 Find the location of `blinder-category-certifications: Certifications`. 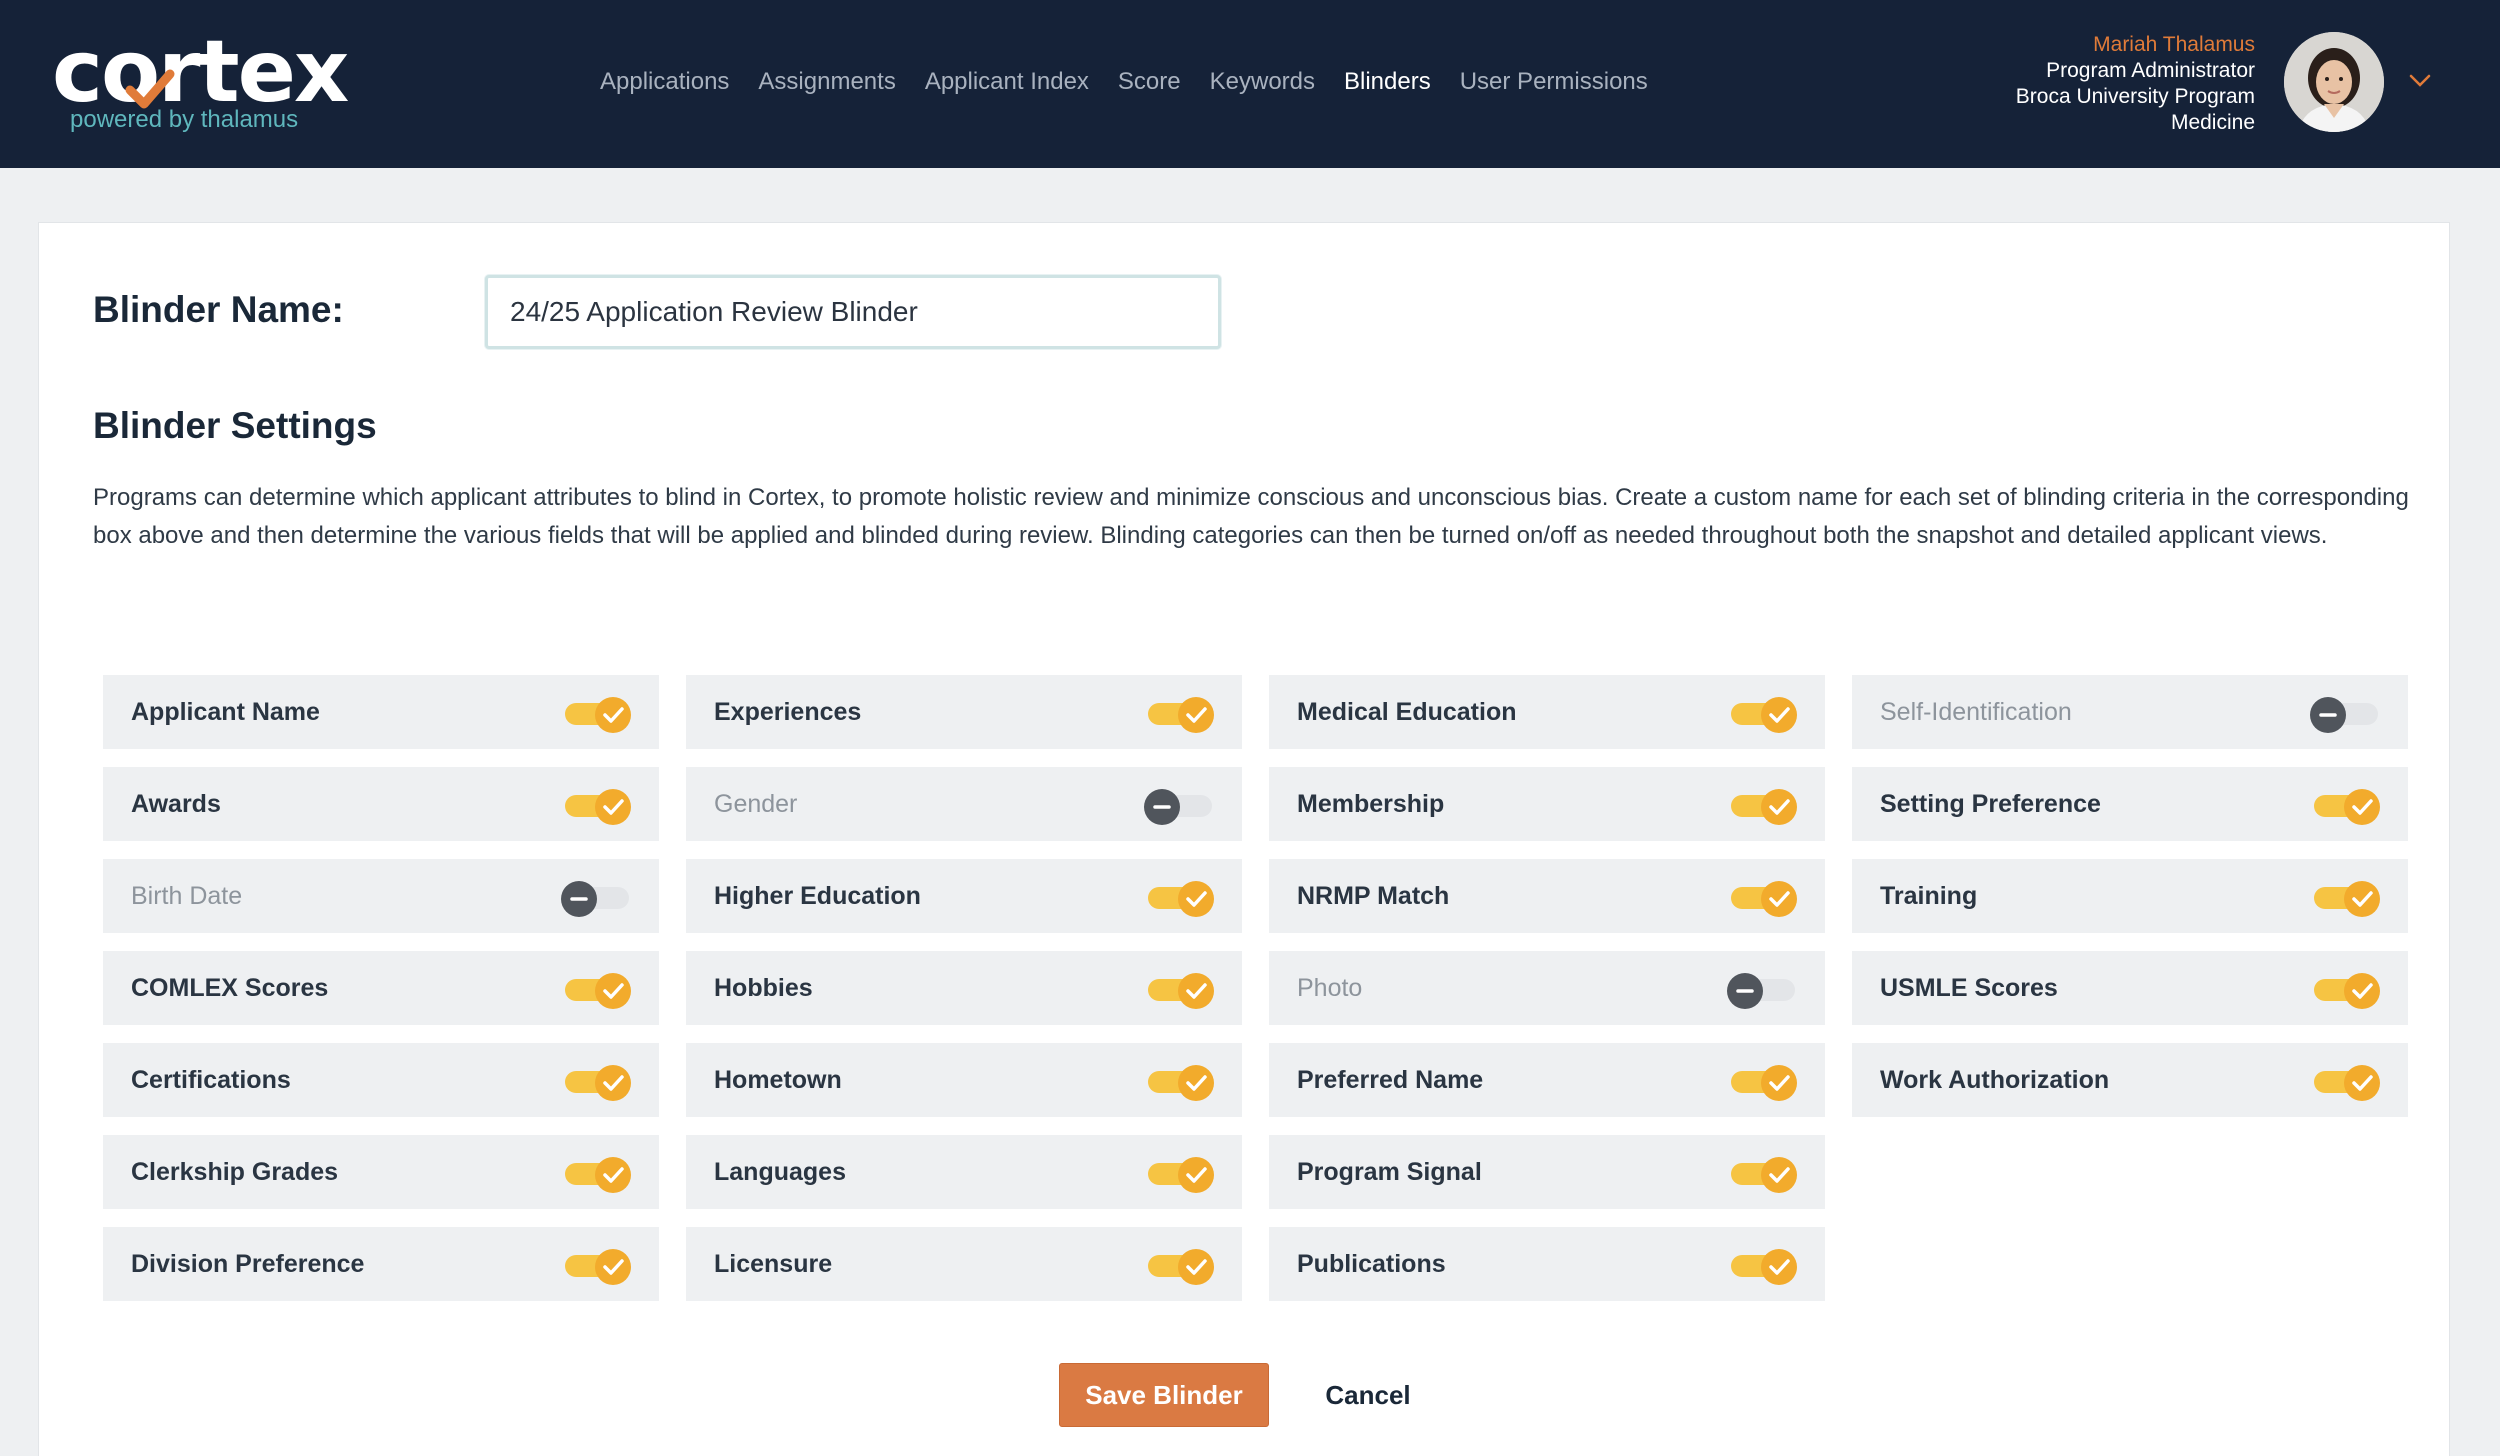

blinder-category-certifications: Certifications is located at coordinates (381, 1080).